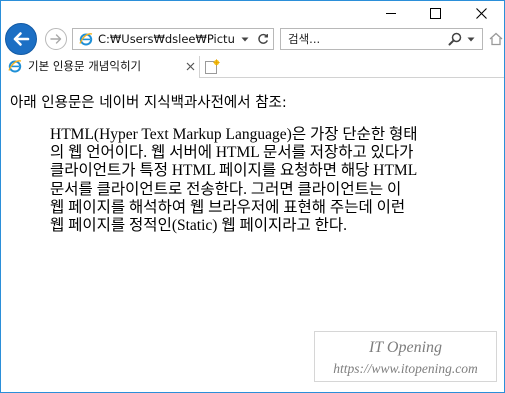 The image size is (505, 393). What do you see at coordinates (232, 153) in the screenshot?
I see `quote-line: 의 웹 언어이다. 웹 서버에 HTML 문서를 저장하고 있다가` at bounding box center [232, 153].